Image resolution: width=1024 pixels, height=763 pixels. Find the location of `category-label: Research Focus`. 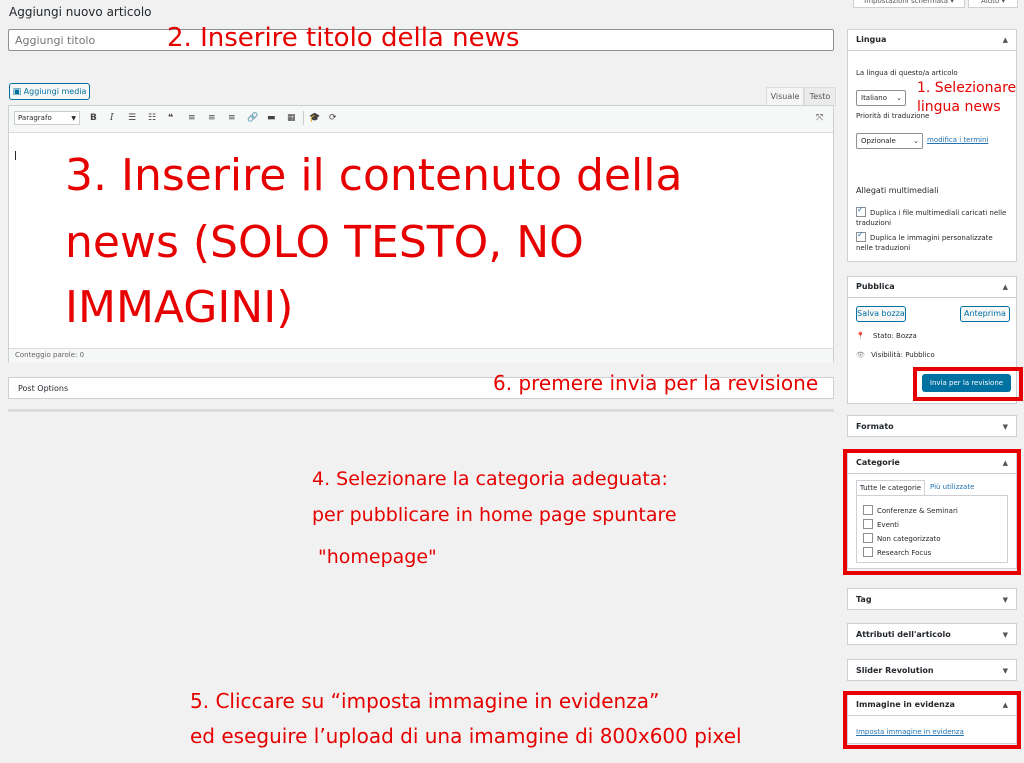

category-label: Research Focus is located at coordinates (904, 553).